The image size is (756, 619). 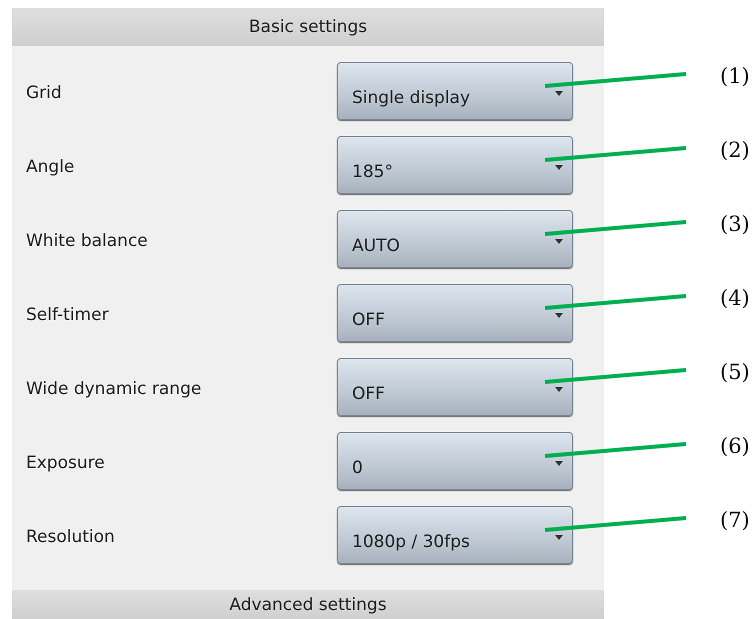 What do you see at coordinates (735, 298) in the screenshot?
I see `callout-number: (4)` at bounding box center [735, 298].